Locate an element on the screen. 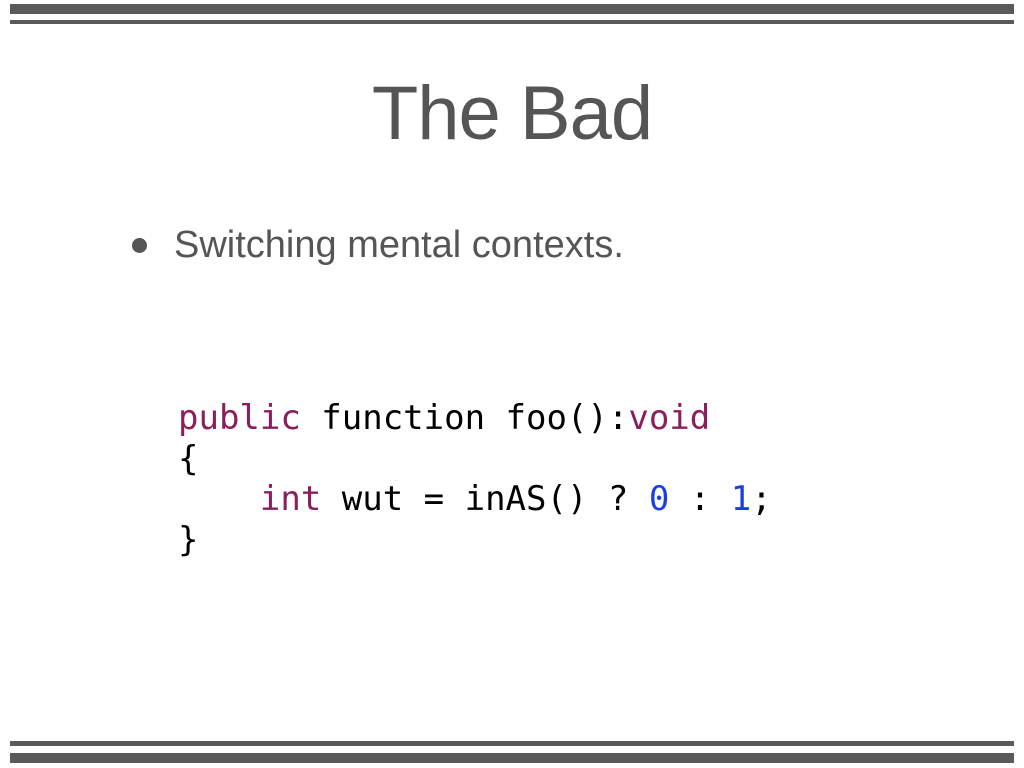 Image resolution: width=1024 pixels, height=768 pixels. bullet-text: Switching mental contexts. is located at coordinates (399, 245).